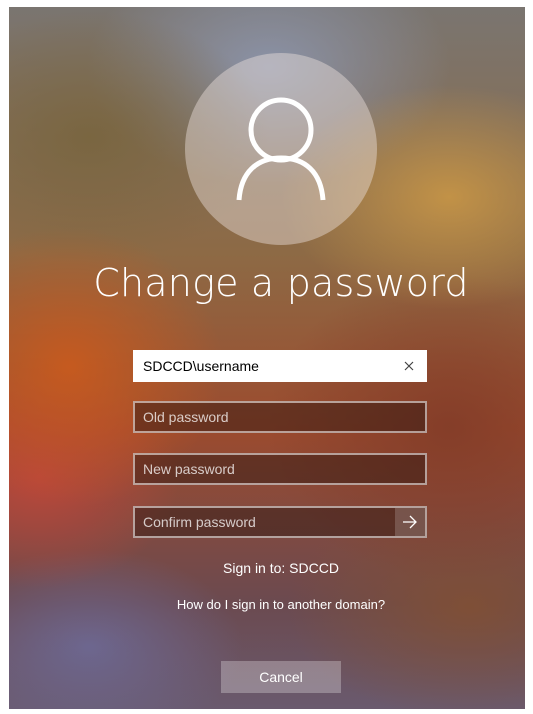  I want to click on clear-button, so click(409, 366).